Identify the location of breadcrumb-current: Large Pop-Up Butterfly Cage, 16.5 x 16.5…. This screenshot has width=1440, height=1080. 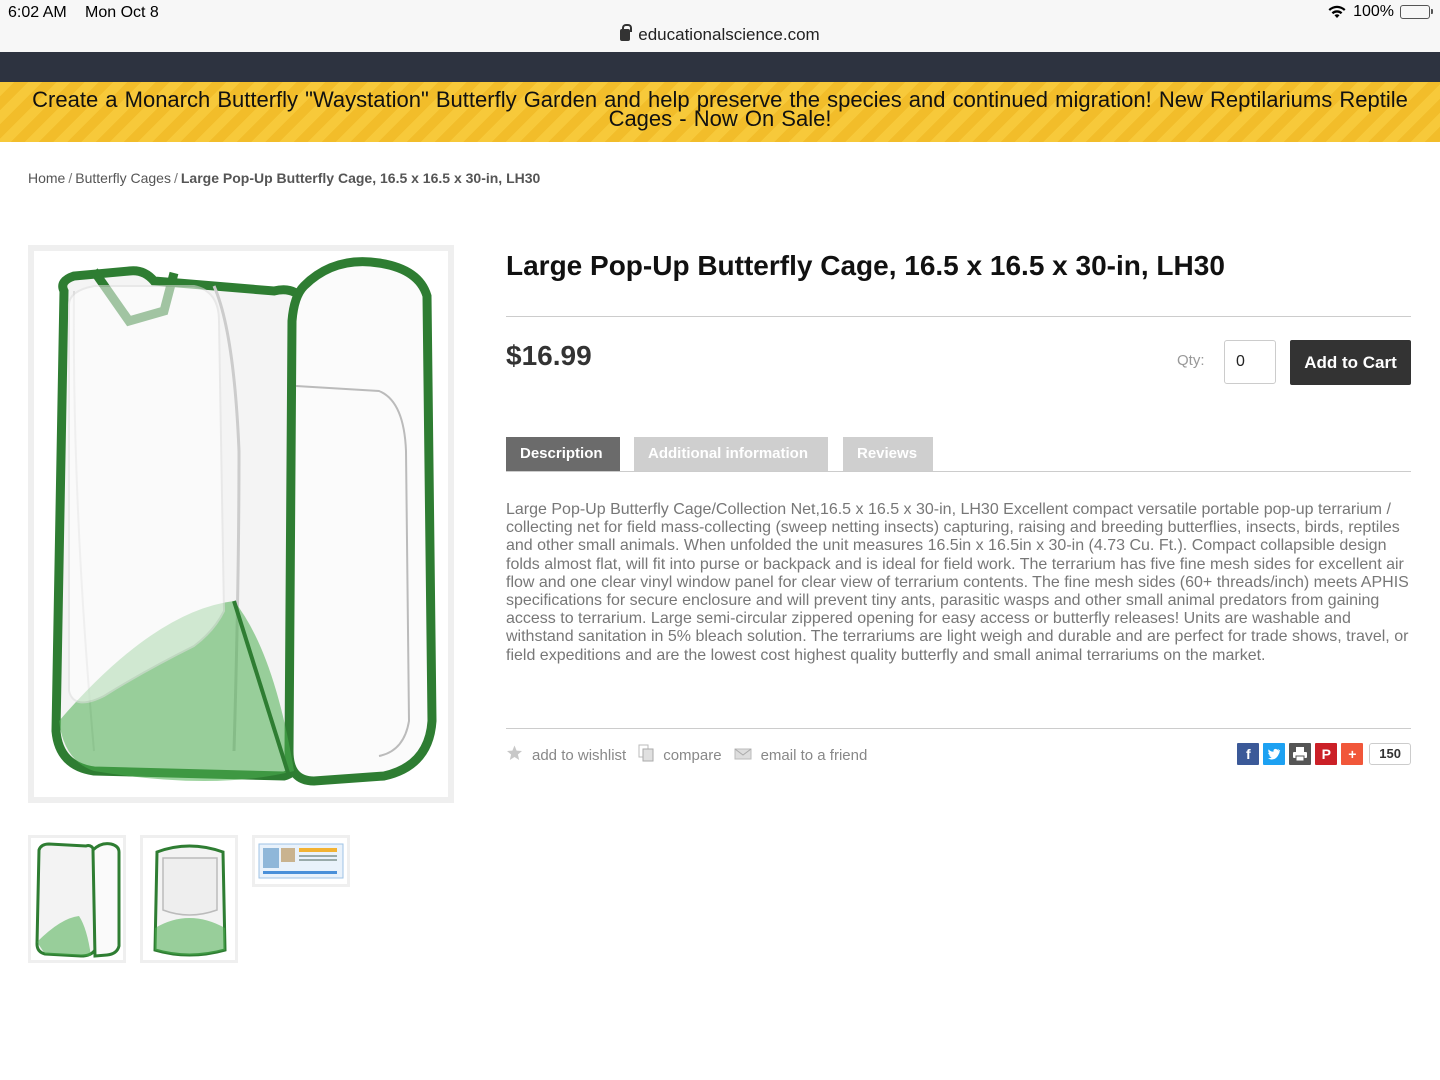
(360, 178).